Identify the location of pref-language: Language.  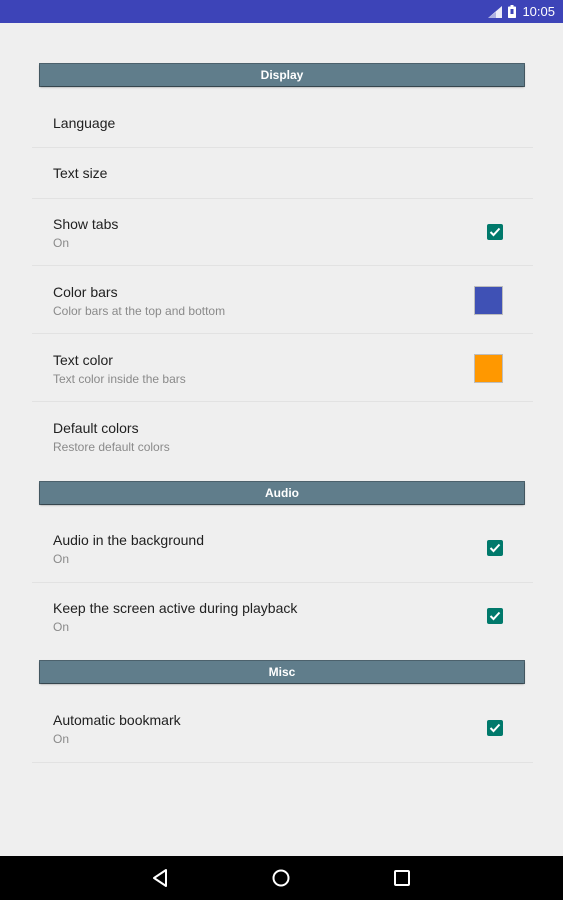
(282, 123).